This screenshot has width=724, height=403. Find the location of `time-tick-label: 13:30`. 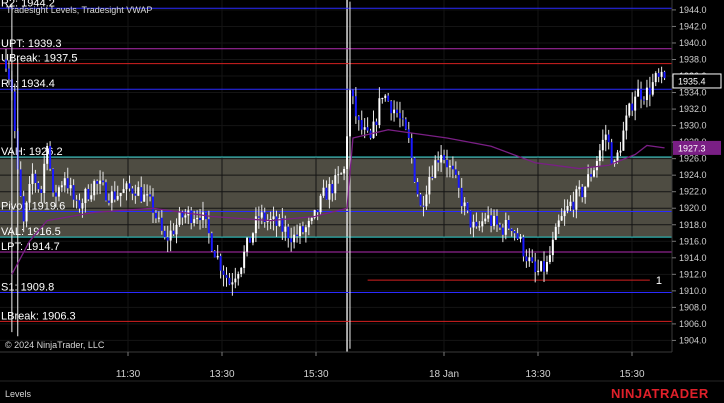

time-tick-label: 13:30 is located at coordinates (221, 374).